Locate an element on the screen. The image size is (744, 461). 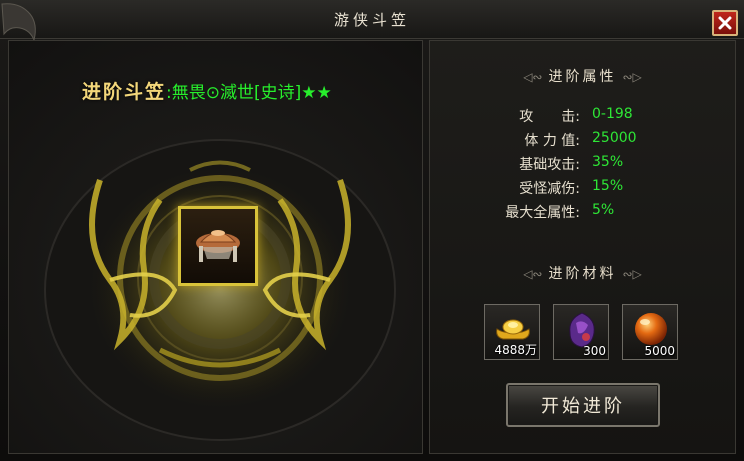
orange-orb-icon is located at coordinates (651, 329).